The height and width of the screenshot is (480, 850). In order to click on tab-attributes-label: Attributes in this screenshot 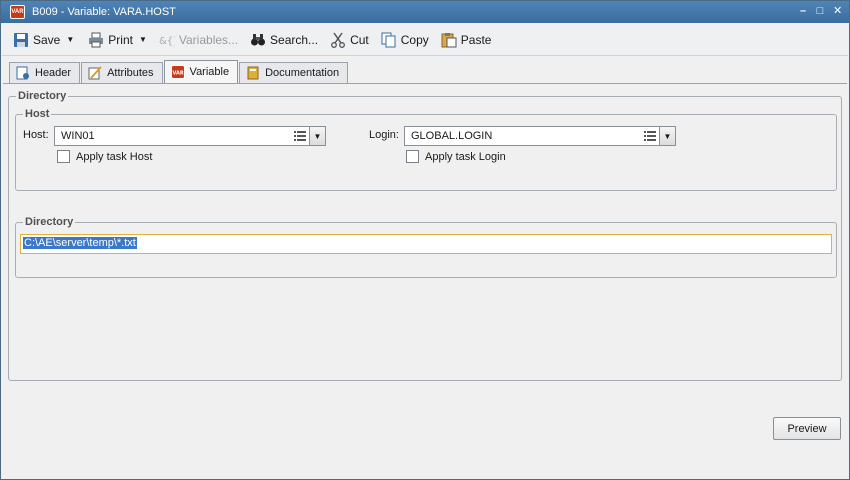, I will do `click(130, 73)`.